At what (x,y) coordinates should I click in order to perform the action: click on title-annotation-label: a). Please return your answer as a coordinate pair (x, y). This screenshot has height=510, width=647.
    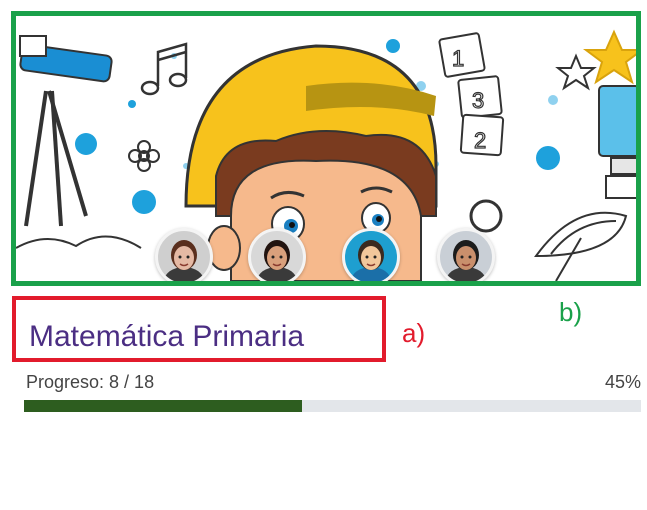
    Looking at the image, I should click on (414, 333).